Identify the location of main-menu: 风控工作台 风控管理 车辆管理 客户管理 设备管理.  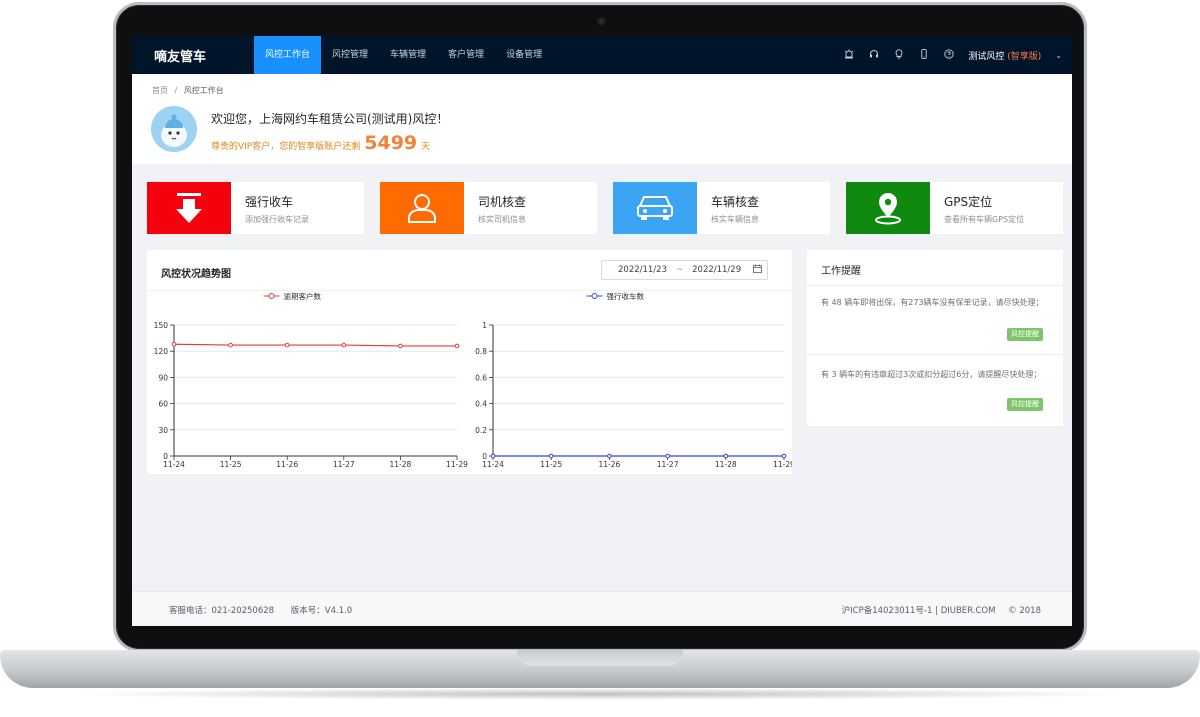
(403, 55).